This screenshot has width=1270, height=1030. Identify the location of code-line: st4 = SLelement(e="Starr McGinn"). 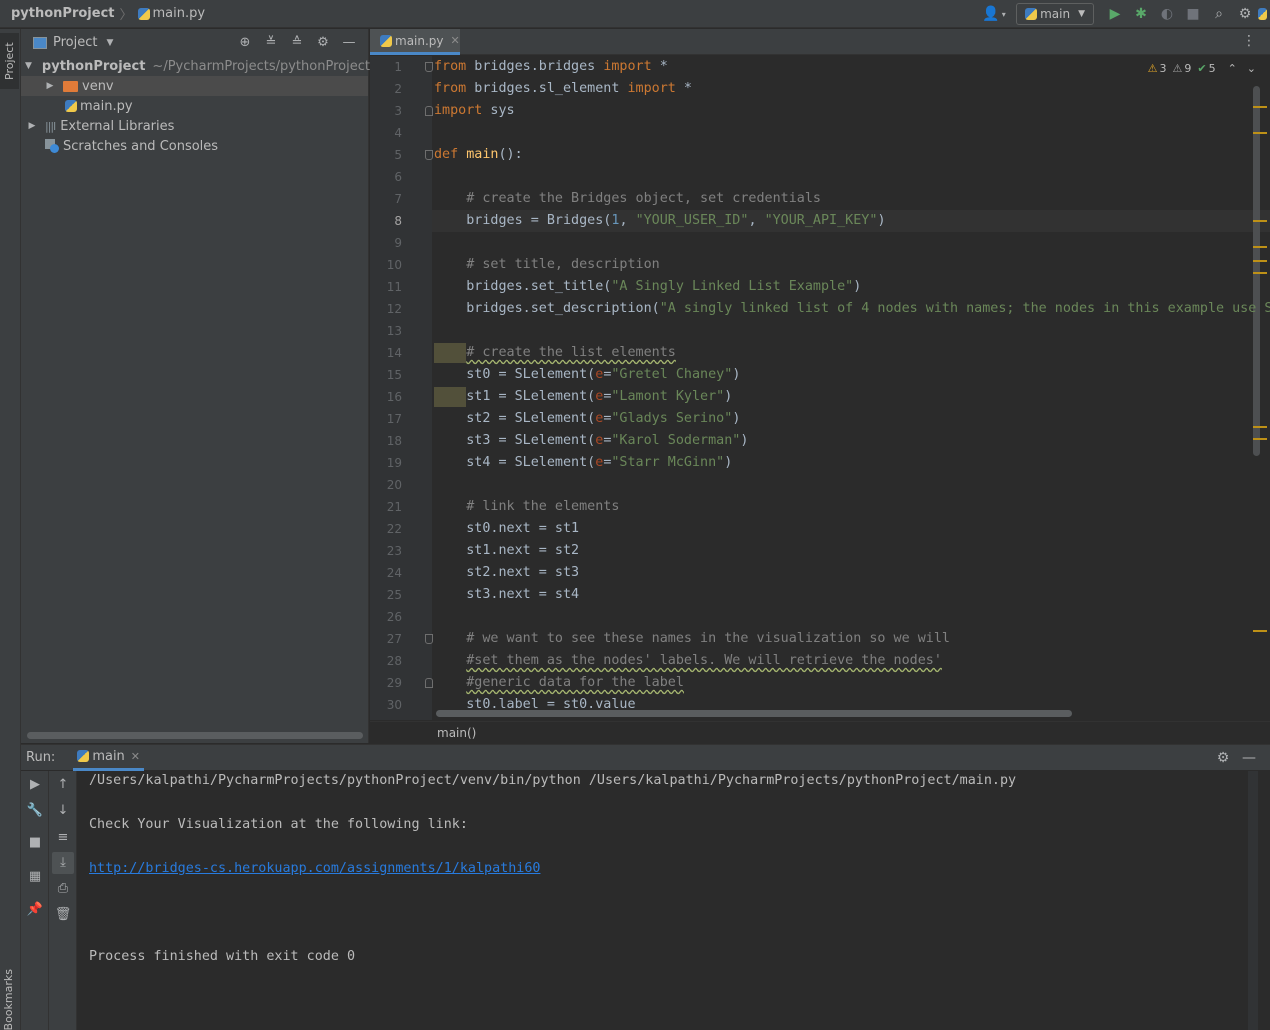
(583, 463).